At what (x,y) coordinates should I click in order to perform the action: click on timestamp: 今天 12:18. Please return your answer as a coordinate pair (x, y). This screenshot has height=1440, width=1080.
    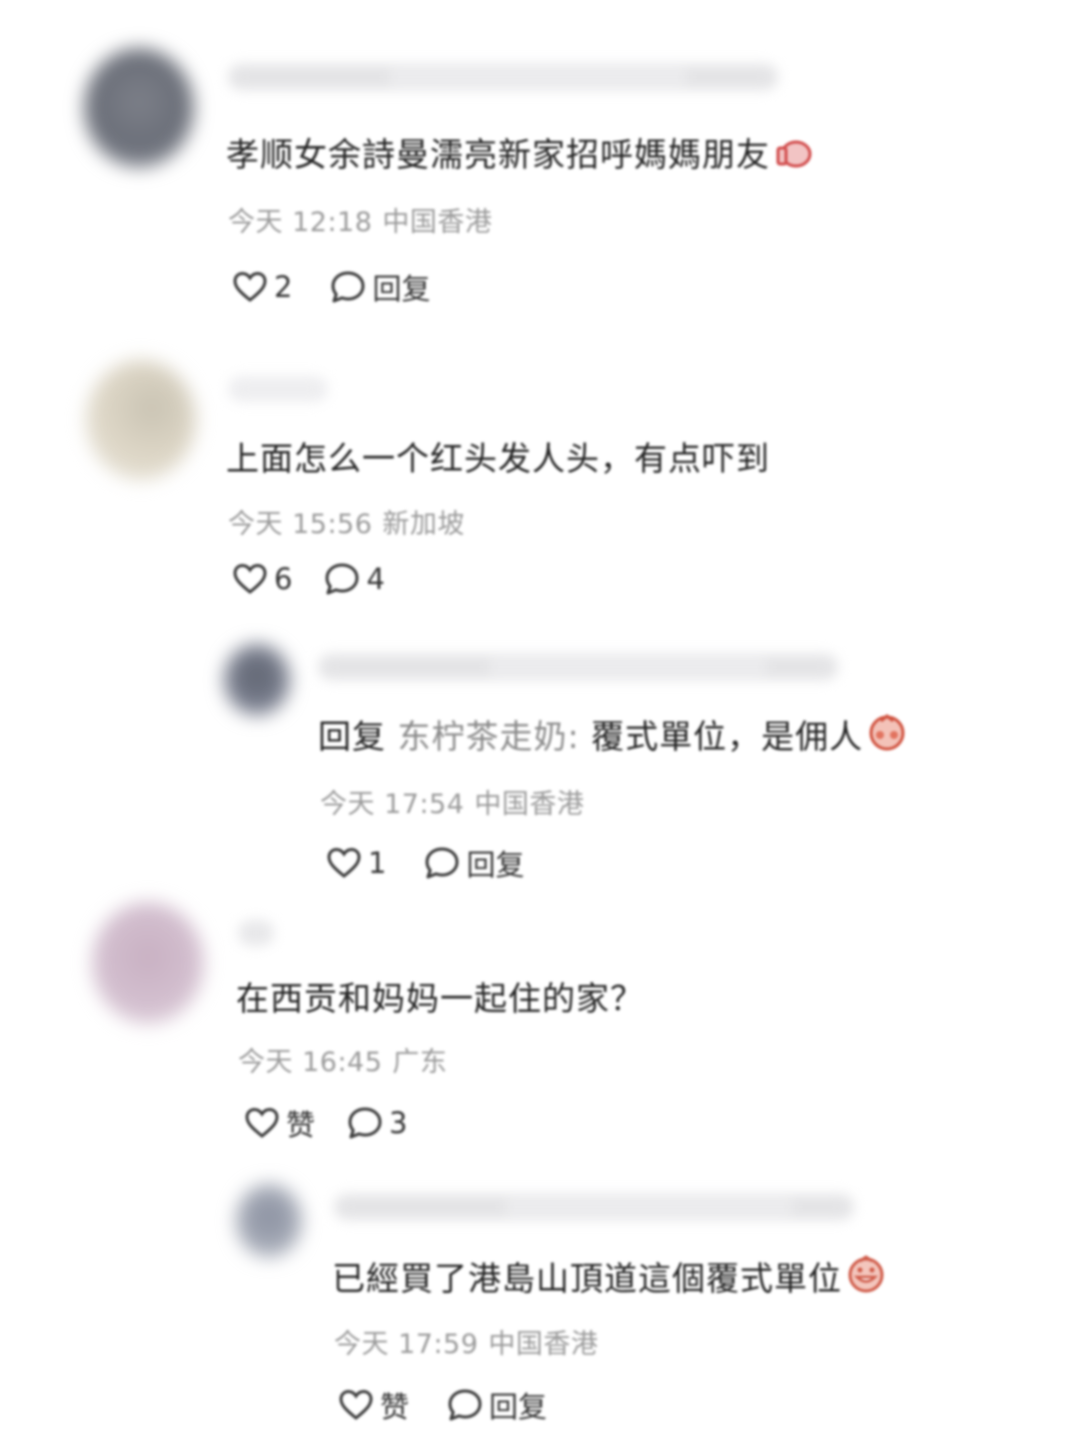
    Looking at the image, I should click on (300, 222).